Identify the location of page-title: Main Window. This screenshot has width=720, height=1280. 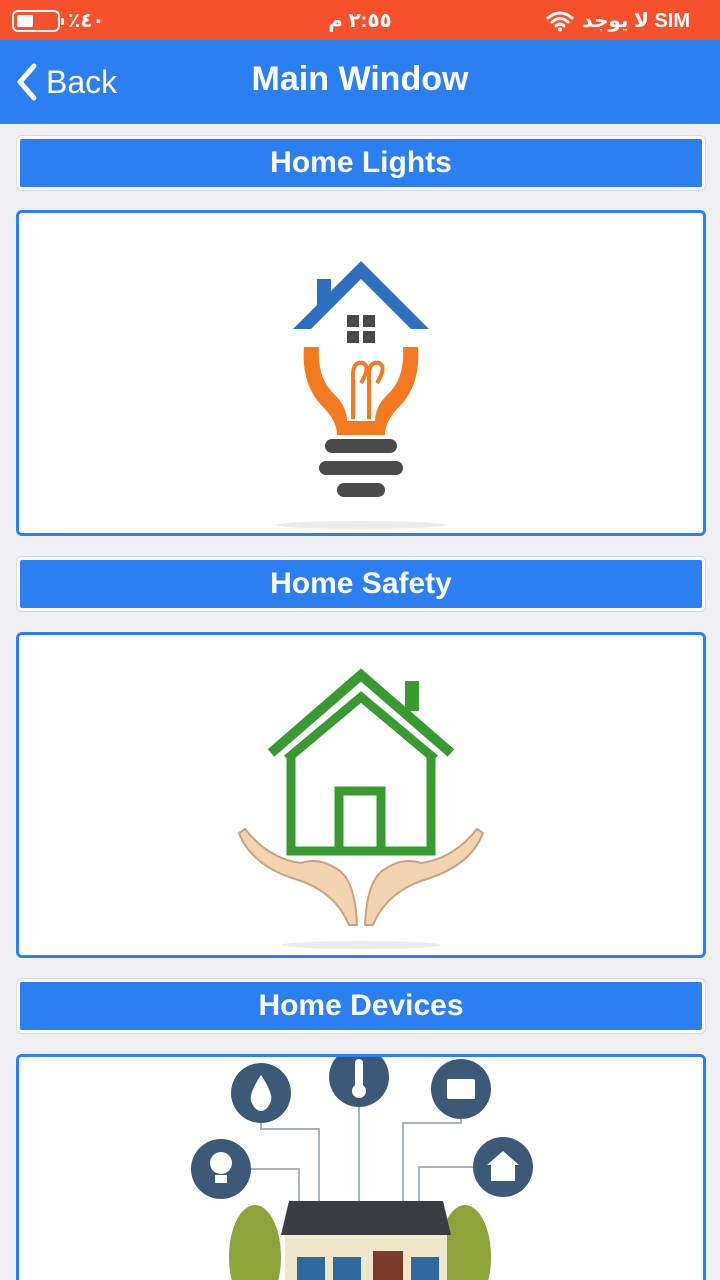
(360, 79).